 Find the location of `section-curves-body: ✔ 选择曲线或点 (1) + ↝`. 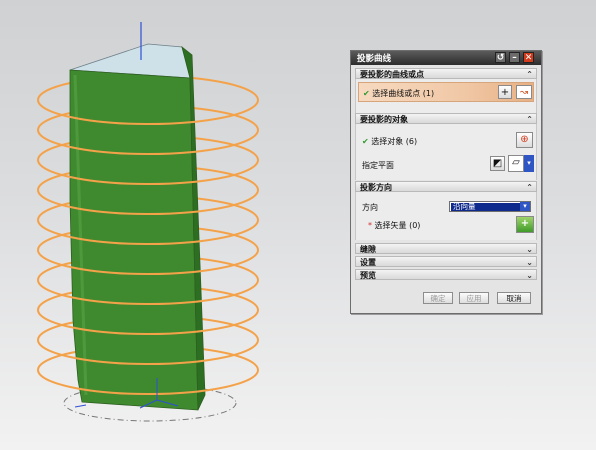

section-curves-body: ✔ 选择曲线或点 (1) + ↝ is located at coordinates (446, 96).